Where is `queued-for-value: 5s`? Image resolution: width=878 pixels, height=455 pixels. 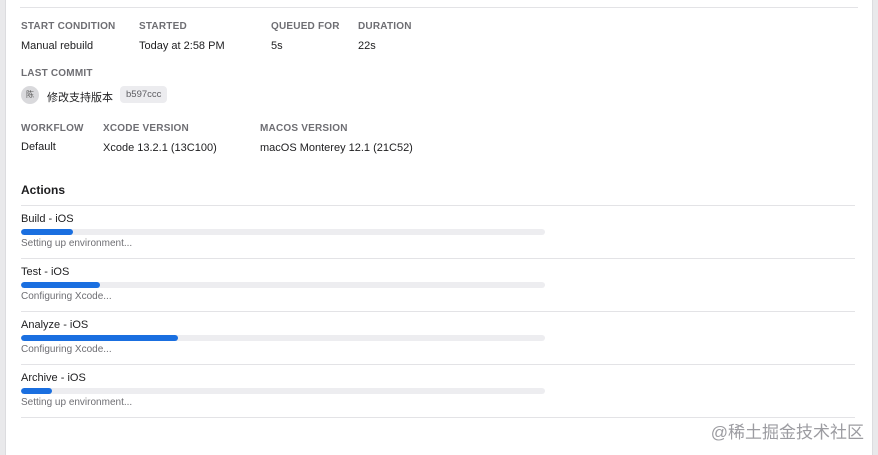 queued-for-value: 5s is located at coordinates (277, 46).